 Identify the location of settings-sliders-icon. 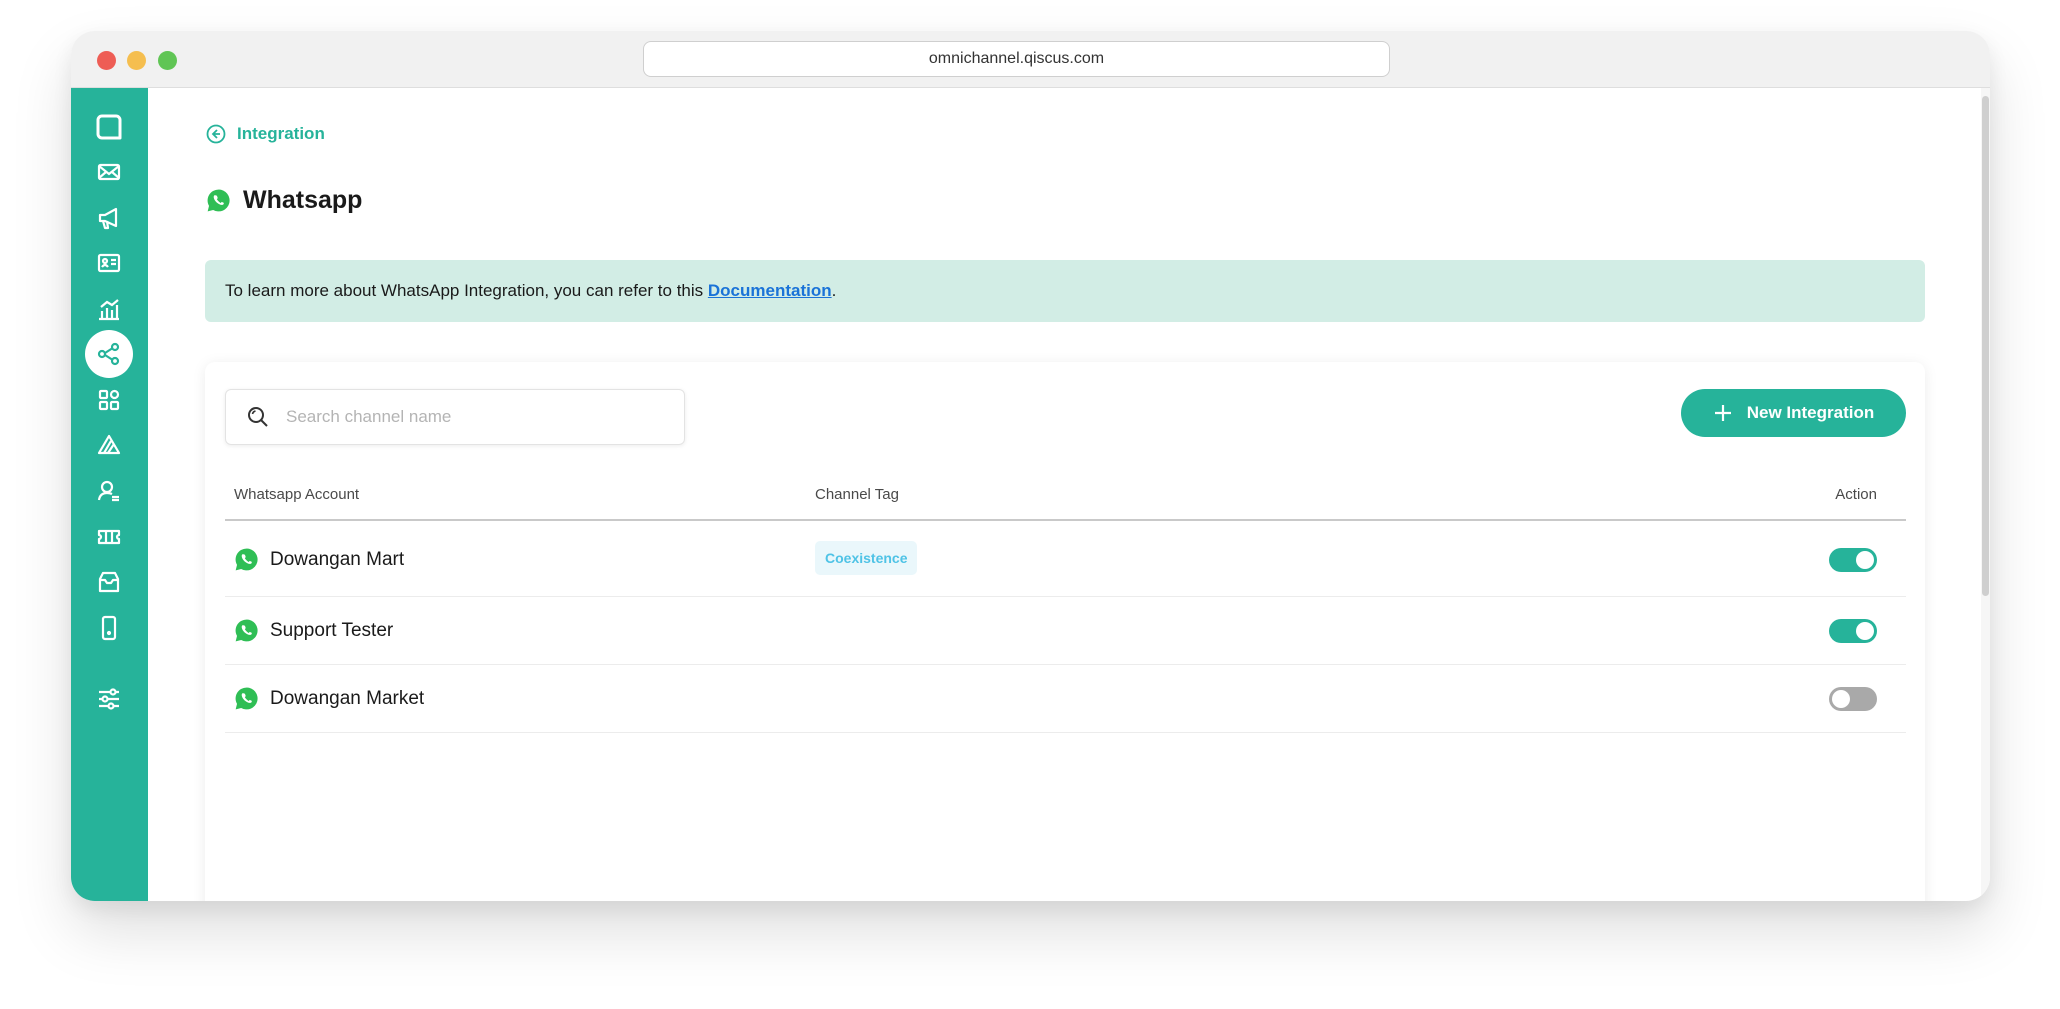
(109, 699).